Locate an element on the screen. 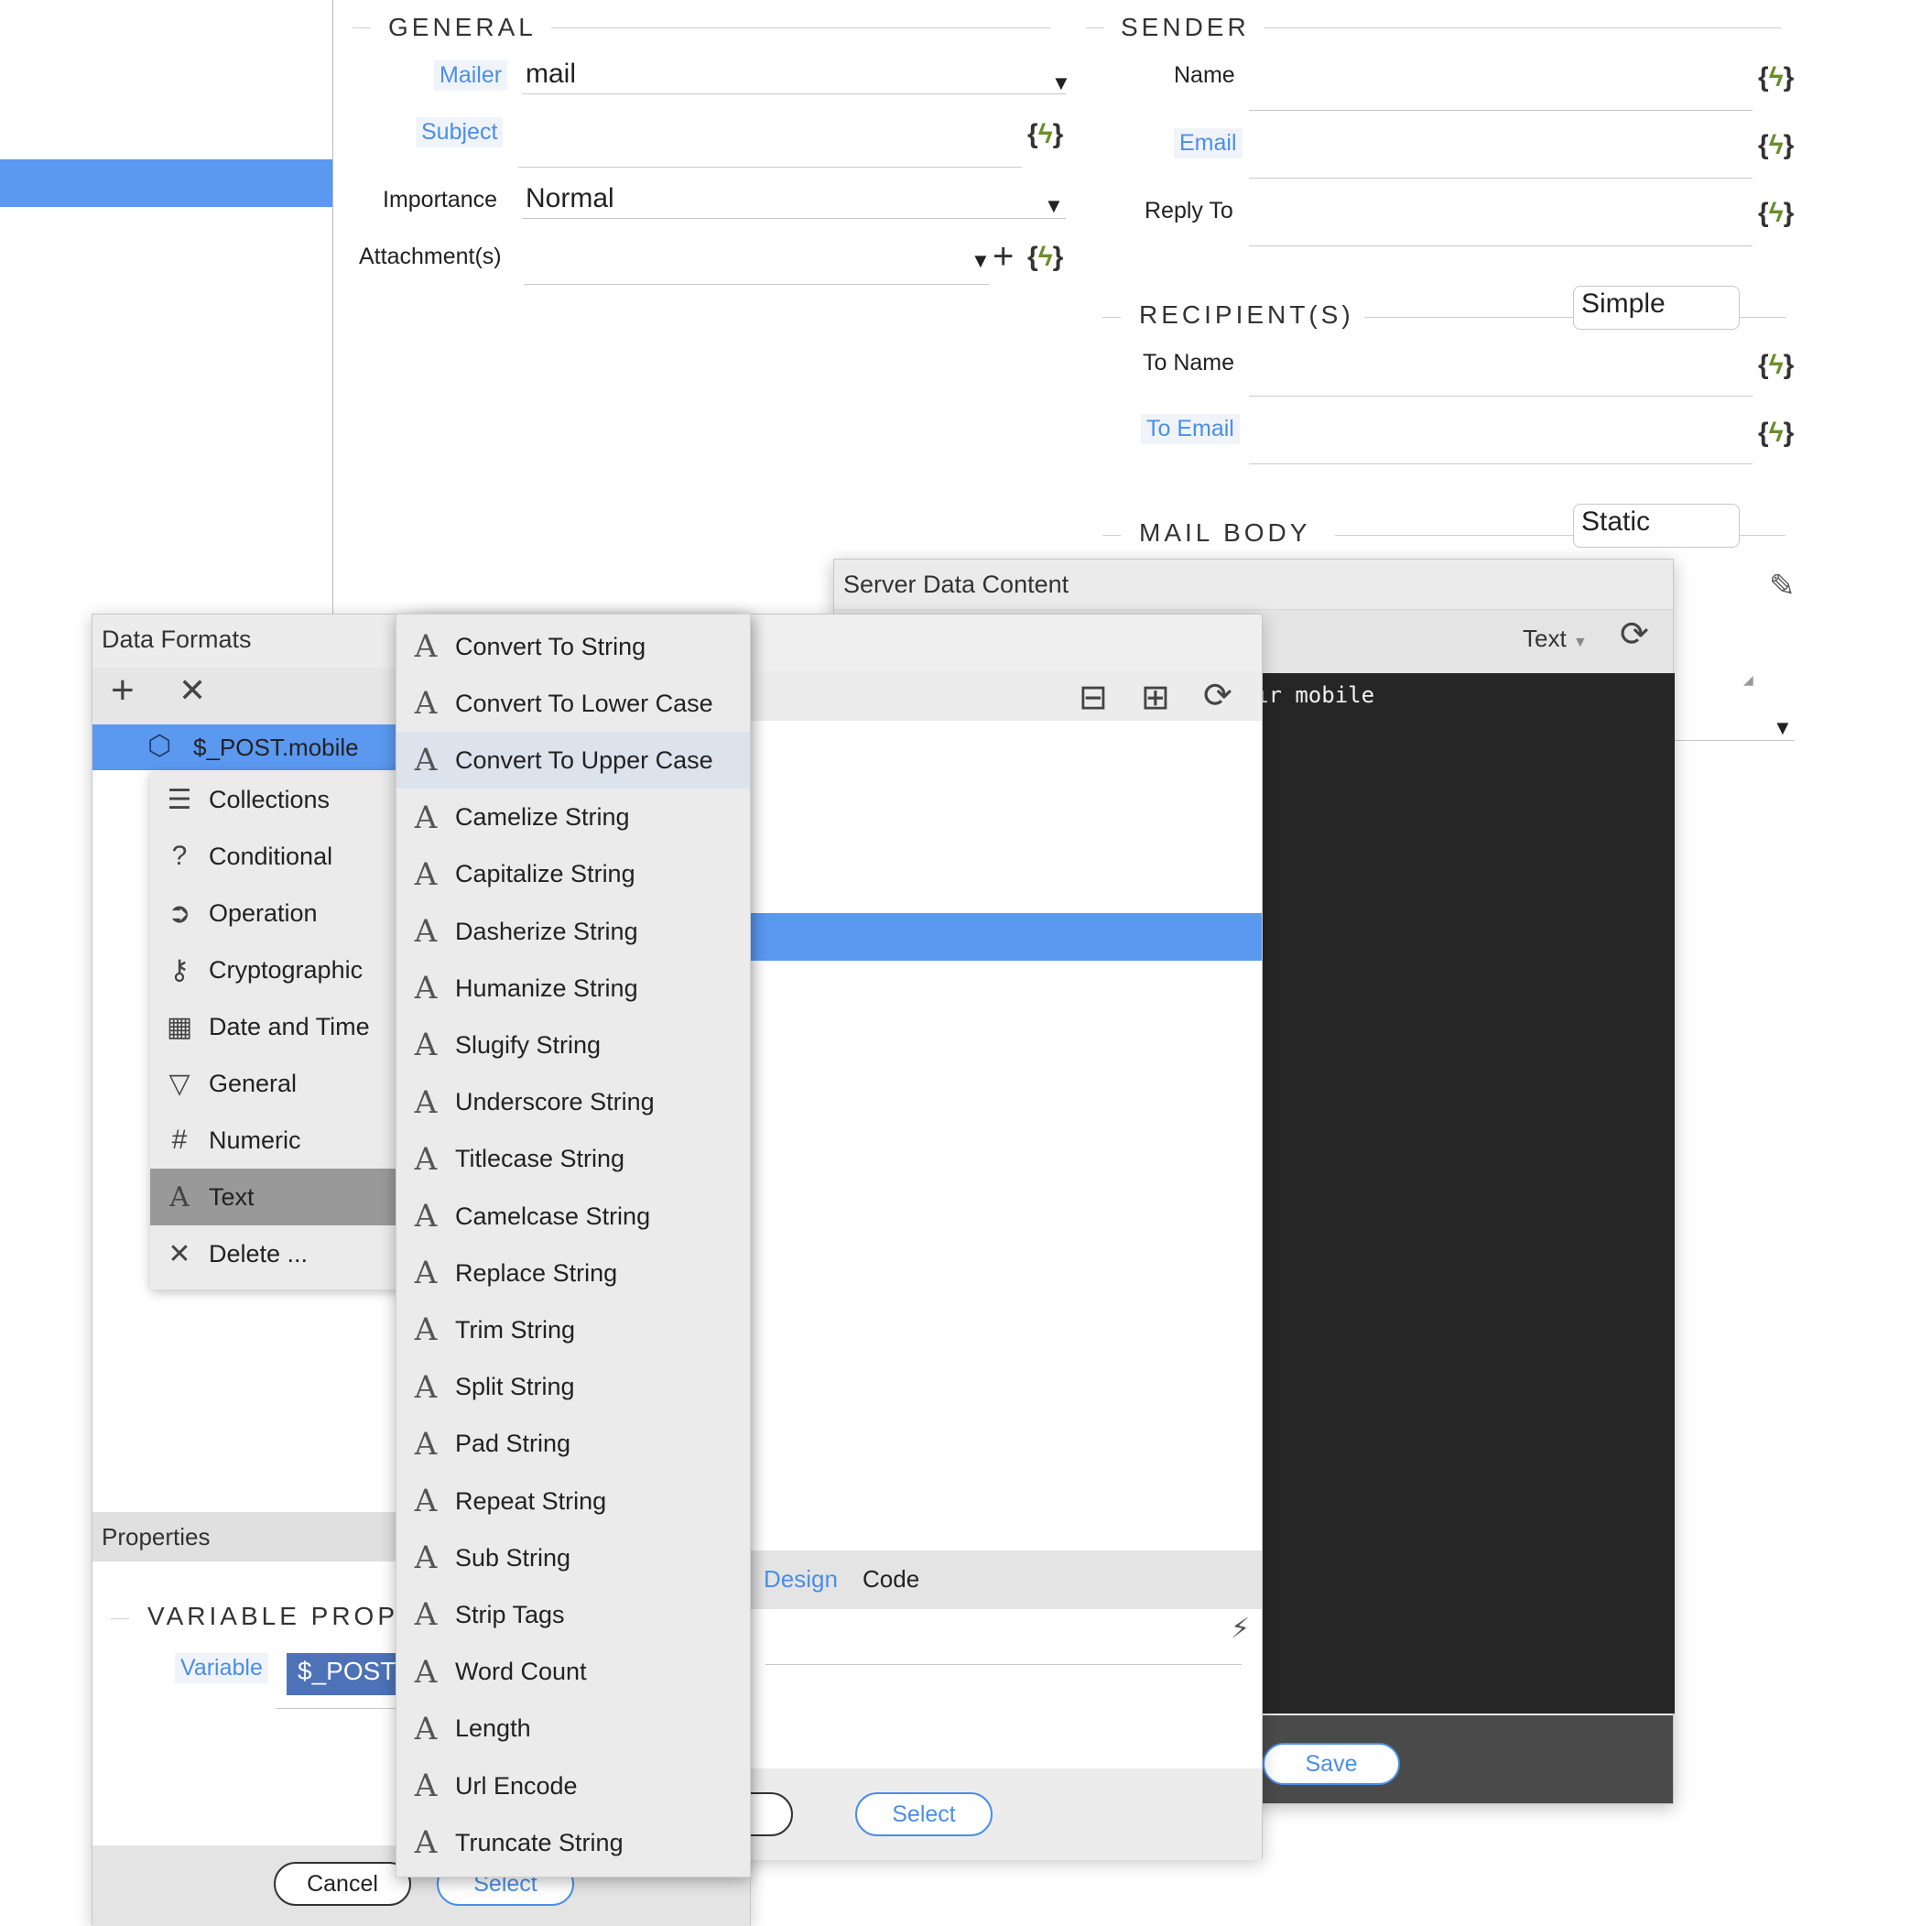  subject-dynamic-data-icon: {ϟ} is located at coordinates (1045, 134).